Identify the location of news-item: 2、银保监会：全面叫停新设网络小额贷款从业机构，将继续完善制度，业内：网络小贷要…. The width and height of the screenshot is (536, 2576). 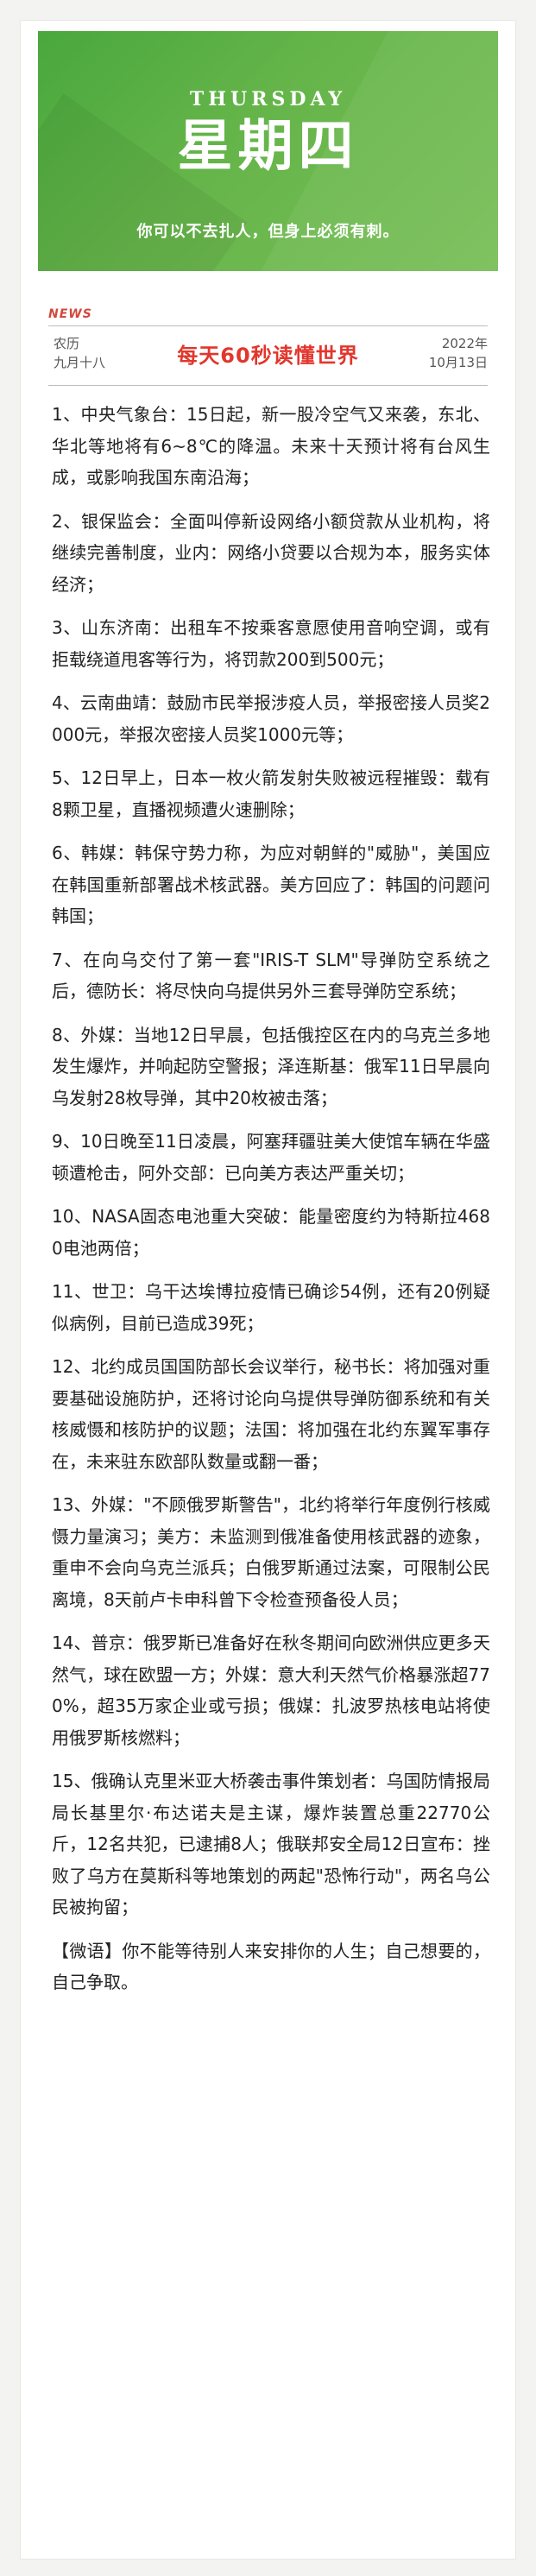
(271, 552).